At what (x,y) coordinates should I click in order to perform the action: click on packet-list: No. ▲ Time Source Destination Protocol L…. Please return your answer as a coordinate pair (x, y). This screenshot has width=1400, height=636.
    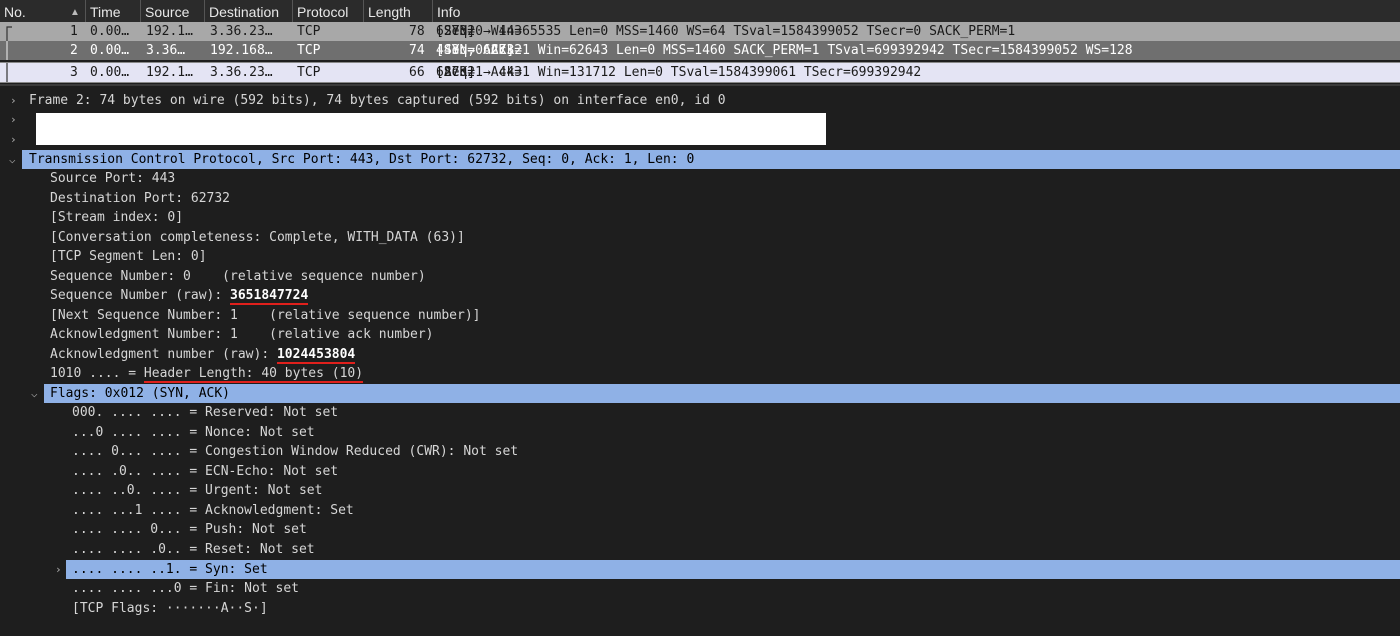
    Looking at the image, I should click on (700, 41).